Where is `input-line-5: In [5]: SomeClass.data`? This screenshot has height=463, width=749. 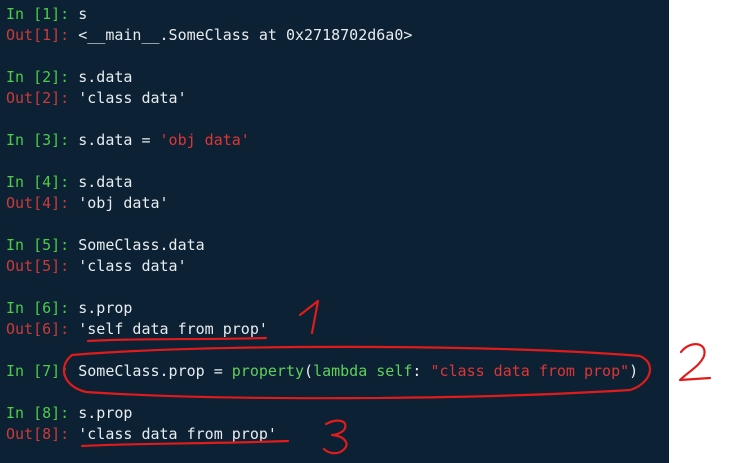 input-line-5: In [5]: SomeClass.data is located at coordinates (105, 245).